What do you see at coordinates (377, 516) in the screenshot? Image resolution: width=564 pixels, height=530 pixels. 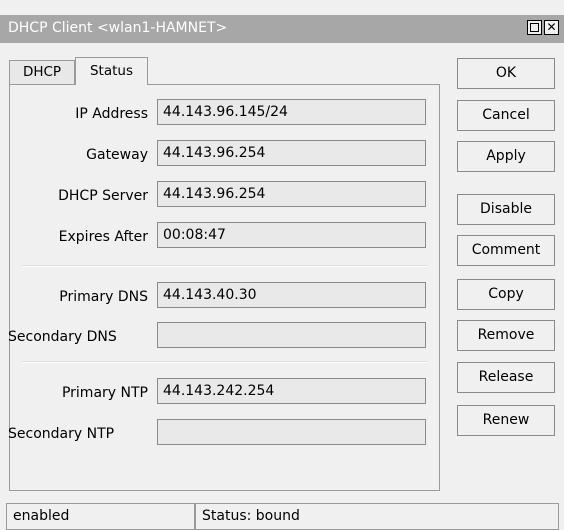 I see `status-bound: Status: bound` at bounding box center [377, 516].